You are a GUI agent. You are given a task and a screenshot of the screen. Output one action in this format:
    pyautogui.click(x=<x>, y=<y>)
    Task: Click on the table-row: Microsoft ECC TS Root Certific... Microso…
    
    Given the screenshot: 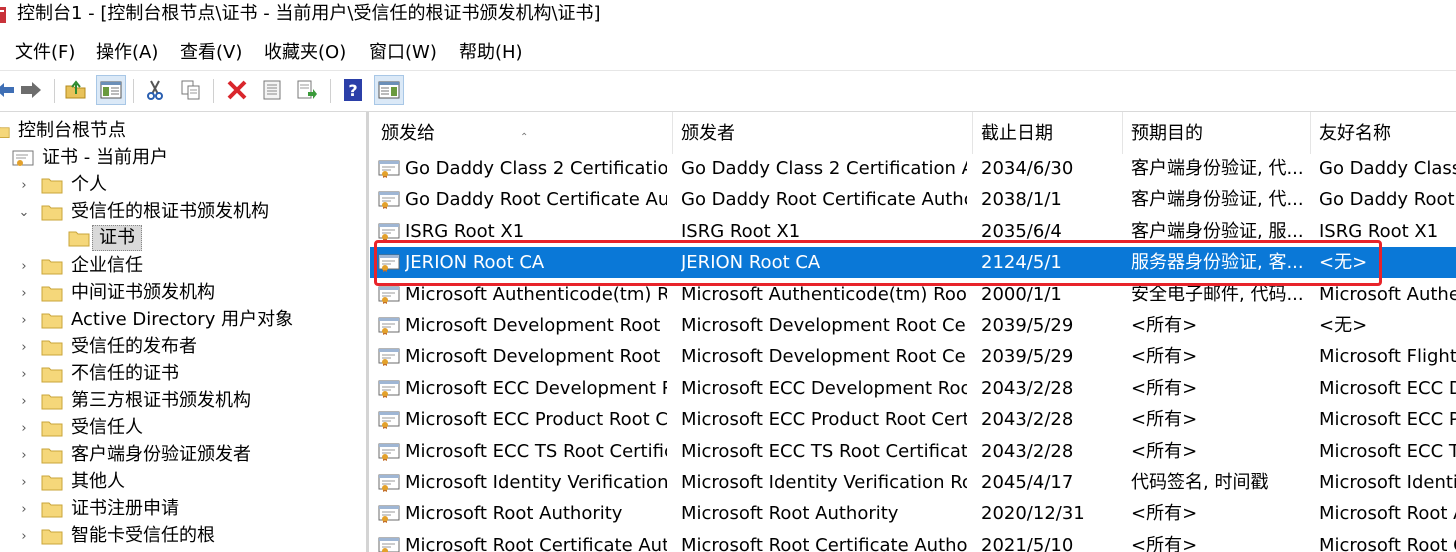 What is the action you would take?
    pyautogui.click(x=913, y=451)
    